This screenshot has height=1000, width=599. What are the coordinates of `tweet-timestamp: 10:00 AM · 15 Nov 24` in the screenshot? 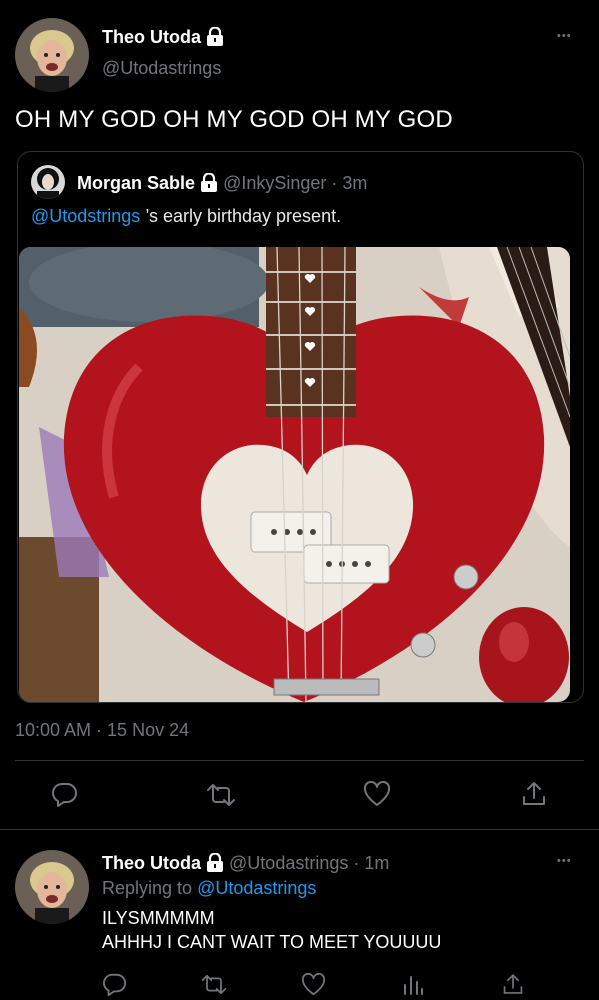 It's located at (102, 730).